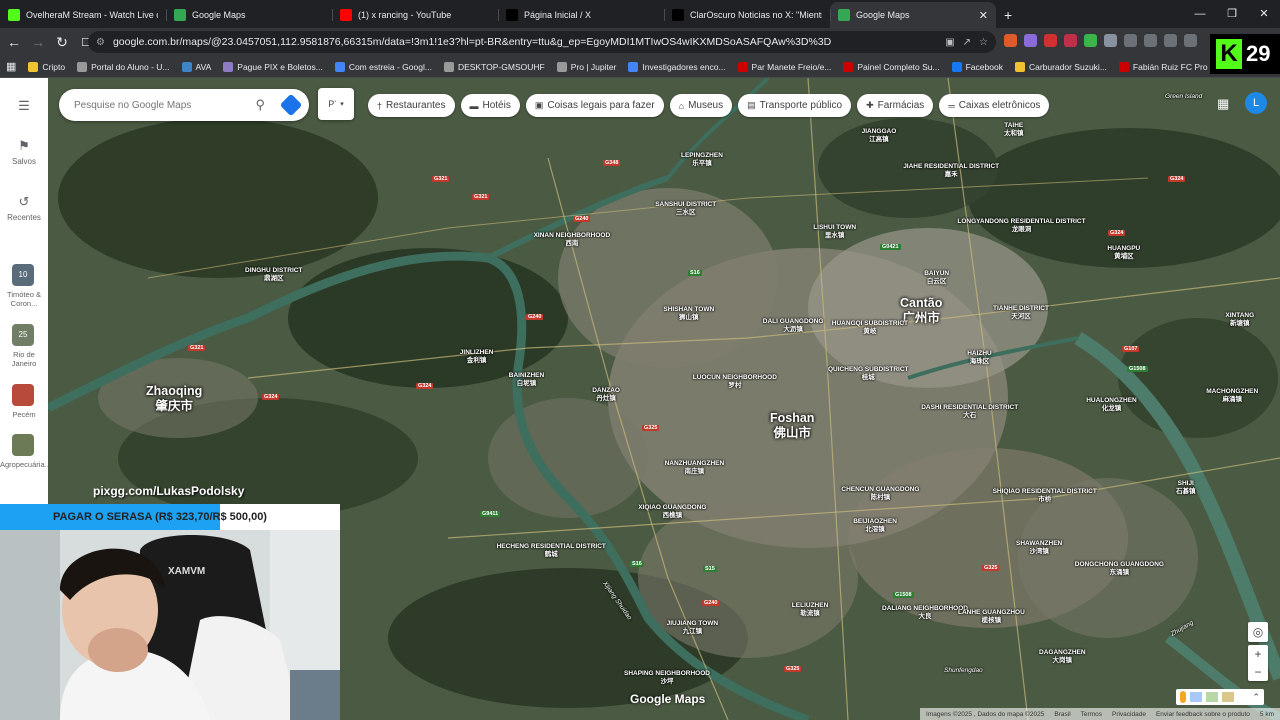 This screenshot has width=1280, height=720. Describe the element at coordinates (1203, 714) in the screenshot. I see `feedback-link: Enviar feedback sobre o produto` at that location.